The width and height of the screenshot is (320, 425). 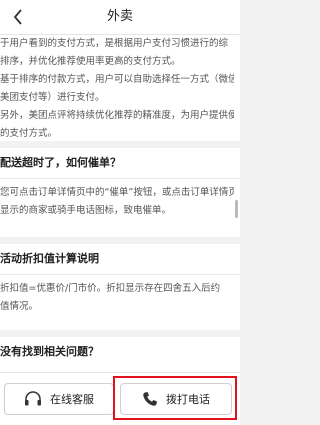 What do you see at coordinates (117, 298) in the screenshot?
I see `answer-text: 折扣值=优惠价/门市价。折扣显示存在四舍五入后约 值情况。` at bounding box center [117, 298].